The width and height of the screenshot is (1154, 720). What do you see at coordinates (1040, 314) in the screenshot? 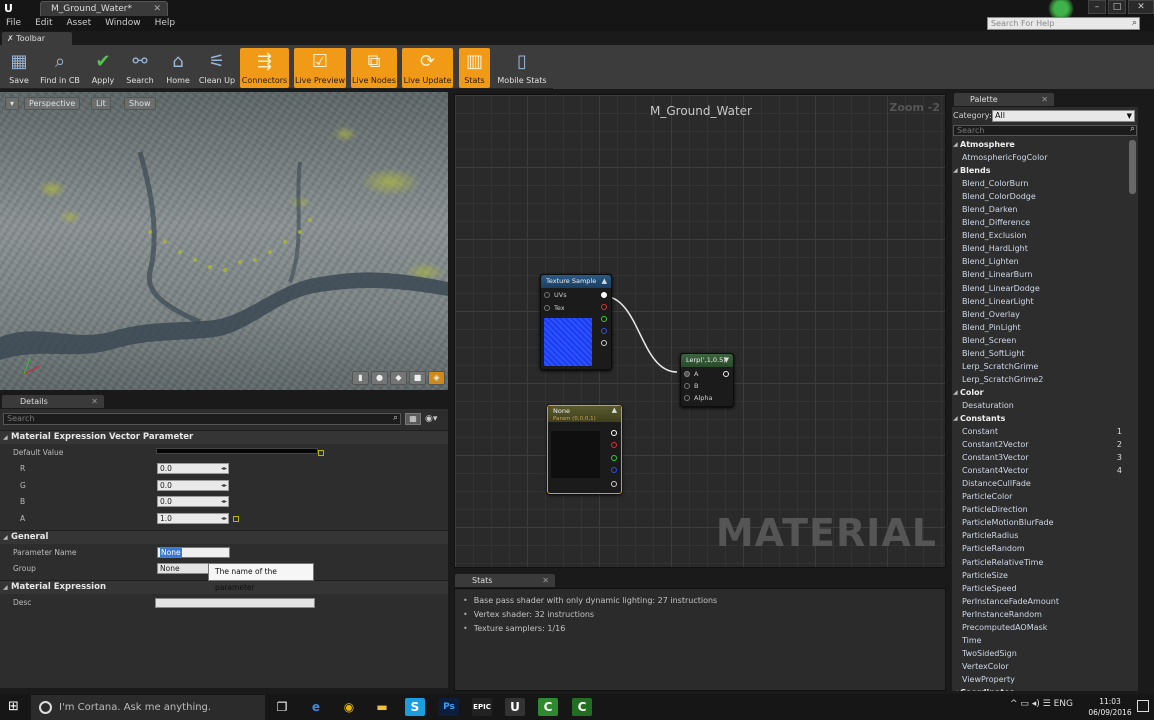
I see `palette-item: Blend_Overlay` at bounding box center [1040, 314].